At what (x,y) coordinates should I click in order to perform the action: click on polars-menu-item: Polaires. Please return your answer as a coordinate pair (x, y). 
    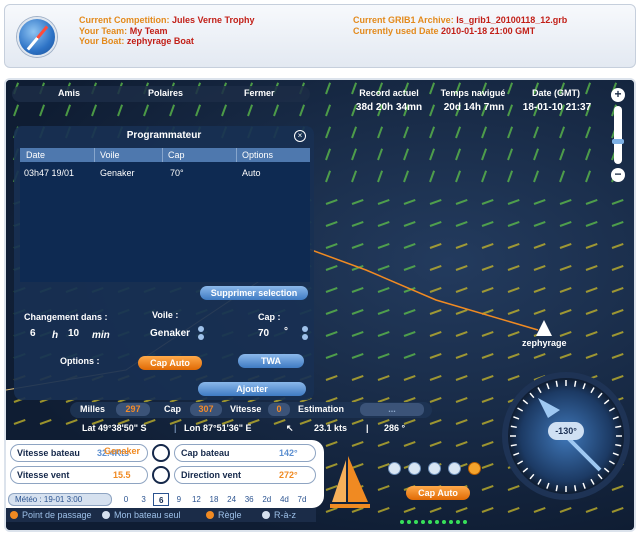
    Looking at the image, I should click on (165, 93).